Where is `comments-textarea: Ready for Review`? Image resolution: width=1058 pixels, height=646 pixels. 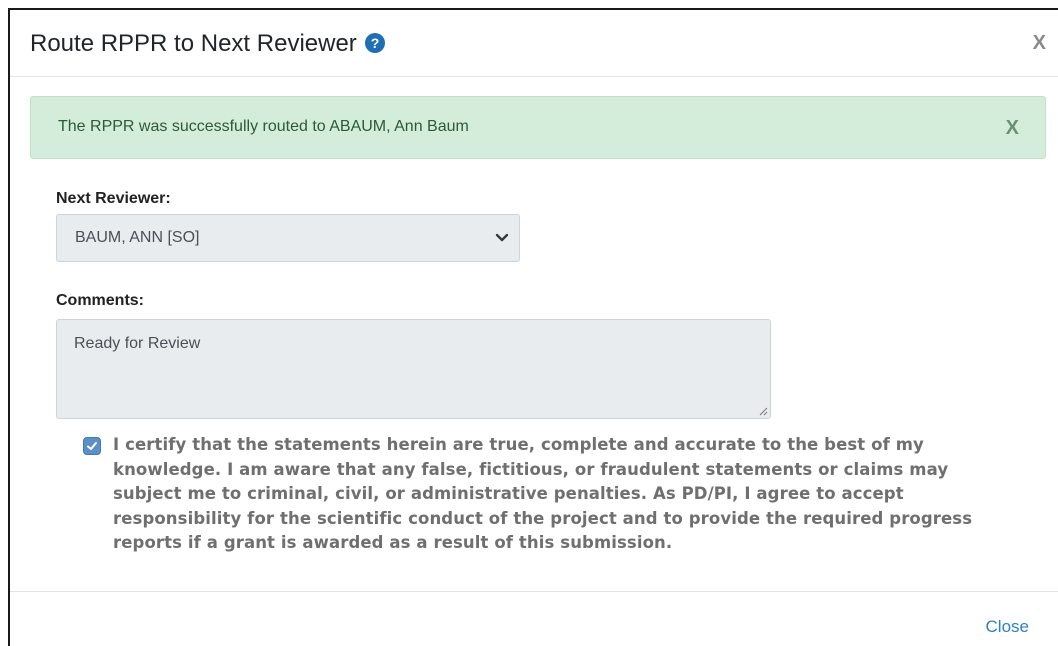 comments-textarea: Ready for Review is located at coordinates (413, 369).